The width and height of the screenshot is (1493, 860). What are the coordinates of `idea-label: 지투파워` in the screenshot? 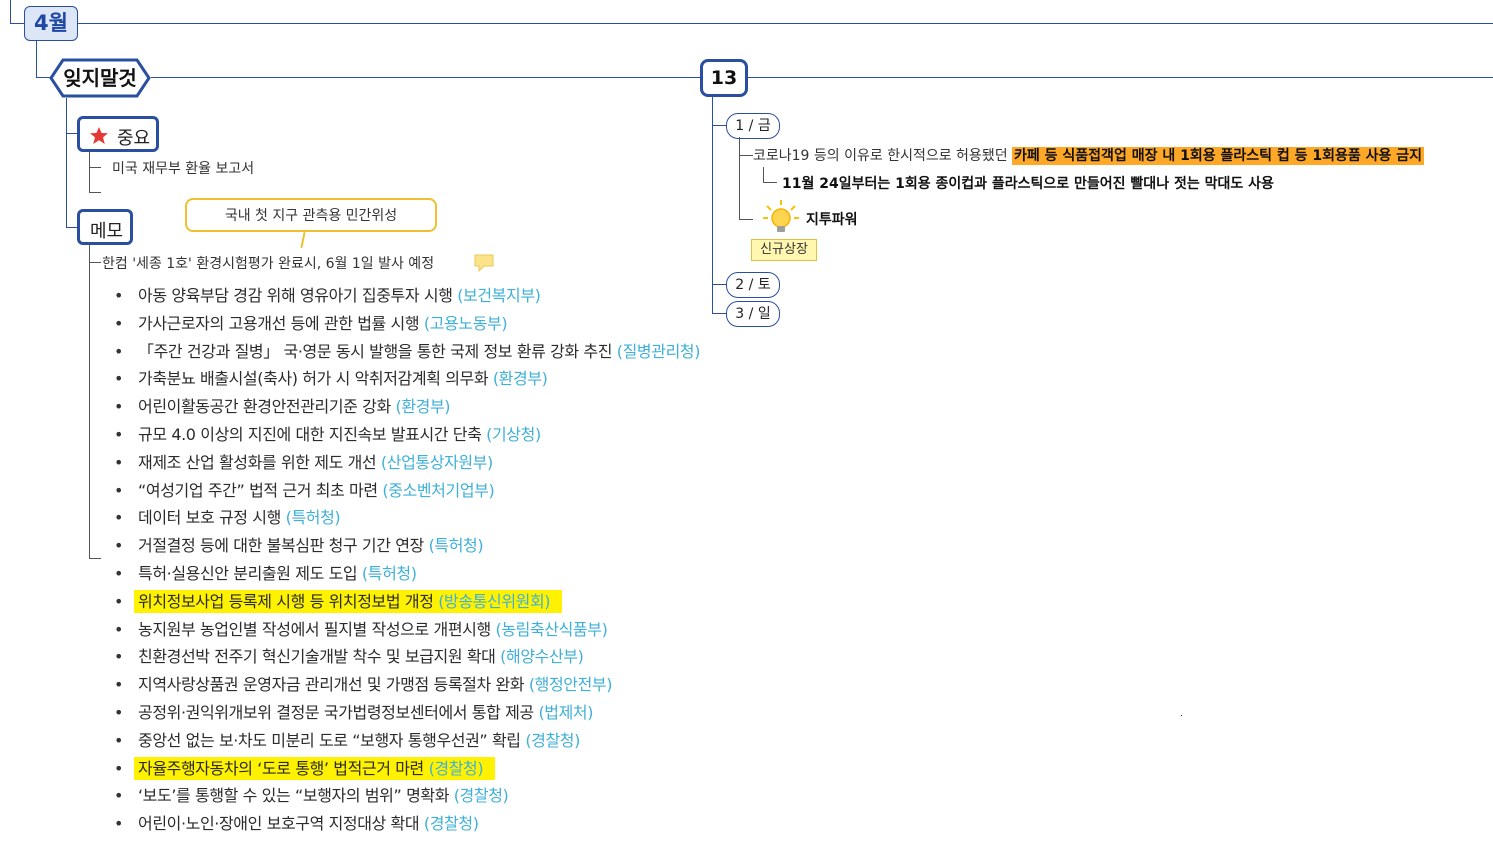 It's located at (832, 219).